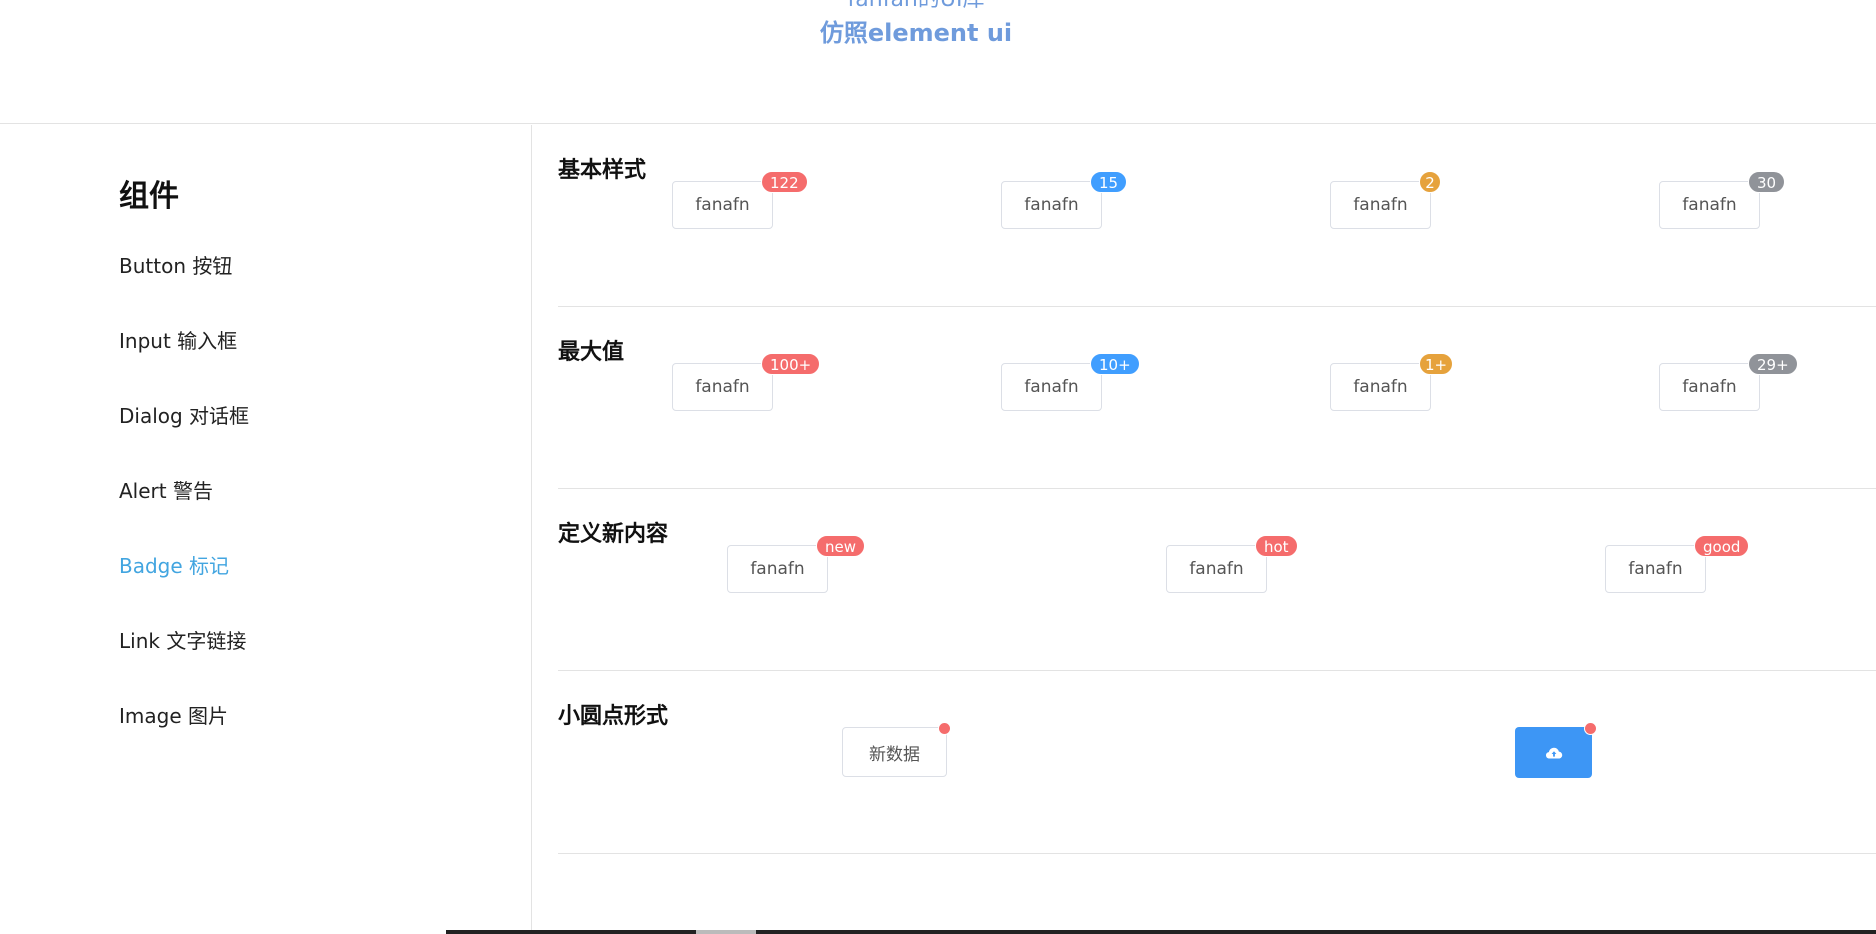 Image resolution: width=1876 pixels, height=934 pixels. I want to click on badge-button: fanafn good, so click(1677, 564).